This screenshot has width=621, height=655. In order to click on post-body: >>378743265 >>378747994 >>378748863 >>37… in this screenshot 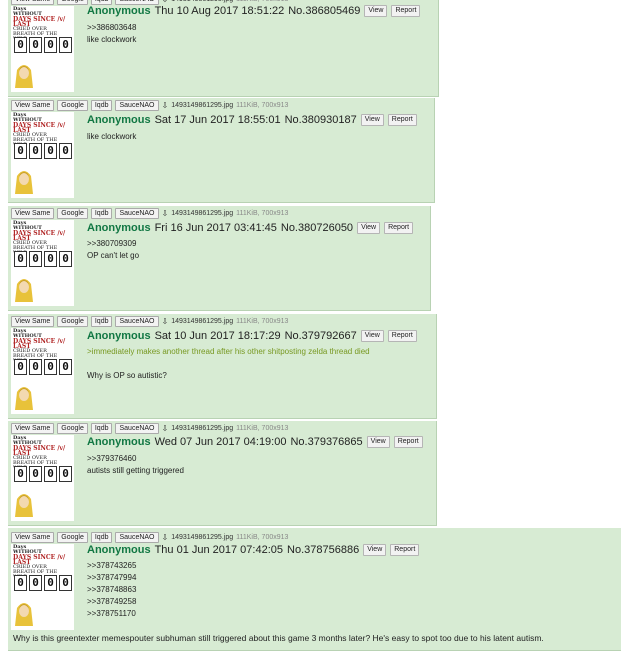, I will do `click(111, 590)`.